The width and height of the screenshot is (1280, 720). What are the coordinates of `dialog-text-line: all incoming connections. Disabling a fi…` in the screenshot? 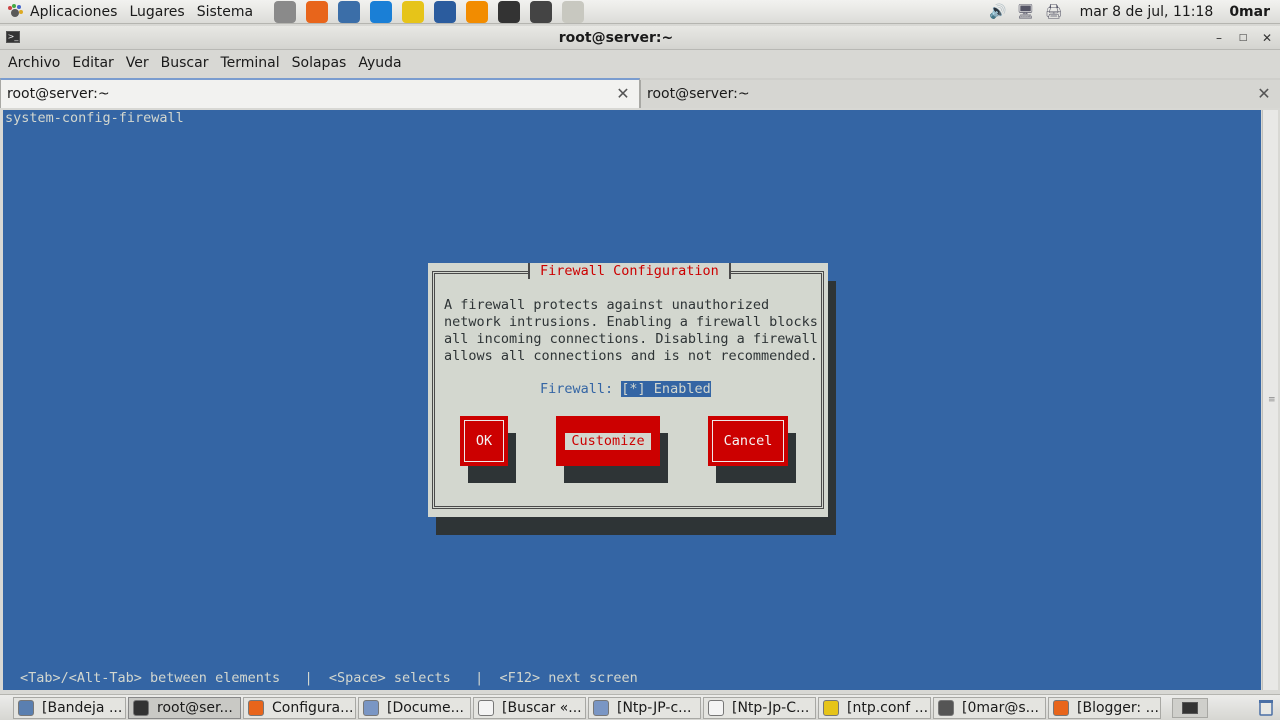 It's located at (631, 339).